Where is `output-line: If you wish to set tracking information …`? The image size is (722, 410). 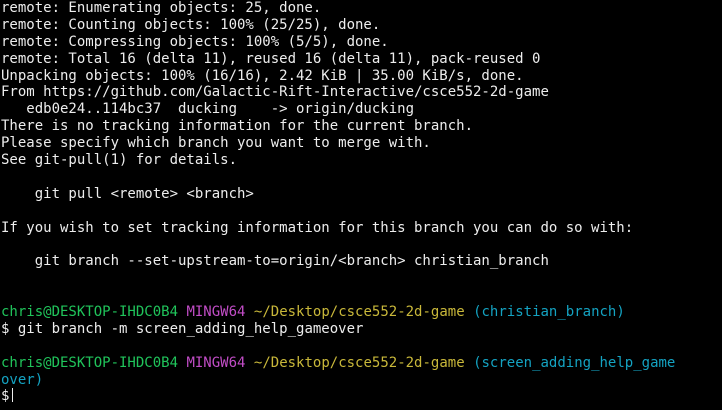
output-line: If you wish to set tracking information … is located at coordinates (317, 227).